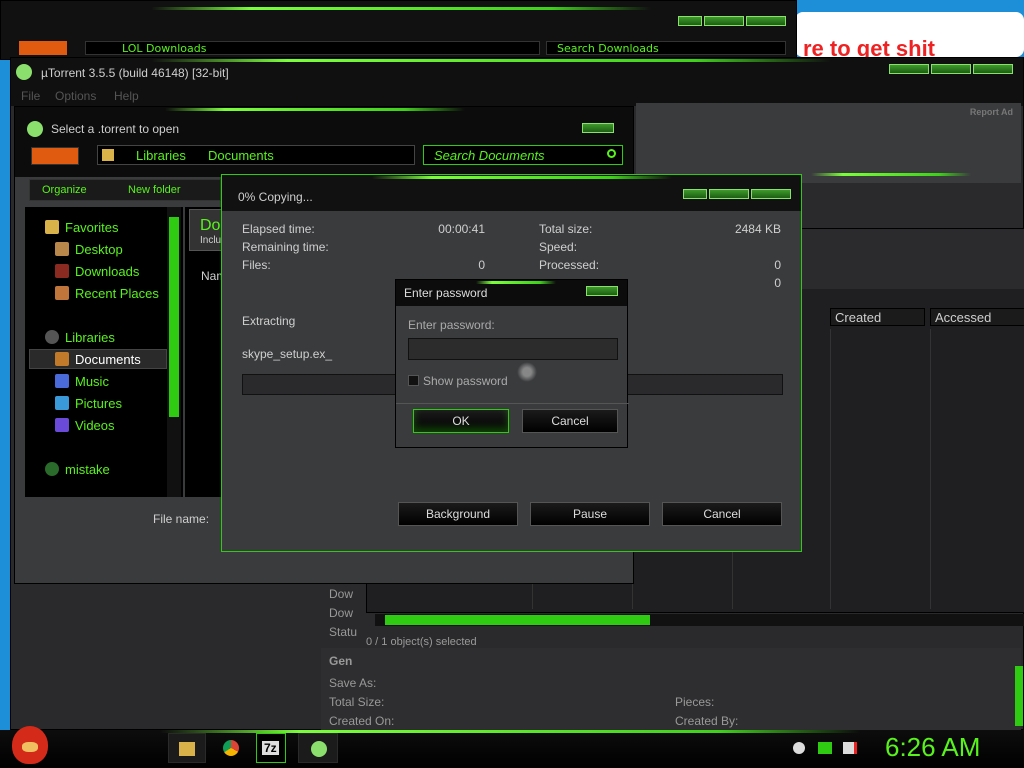 The width and height of the screenshot is (1024, 768). I want to click on search-placeholder: Search Documents, so click(489, 155).